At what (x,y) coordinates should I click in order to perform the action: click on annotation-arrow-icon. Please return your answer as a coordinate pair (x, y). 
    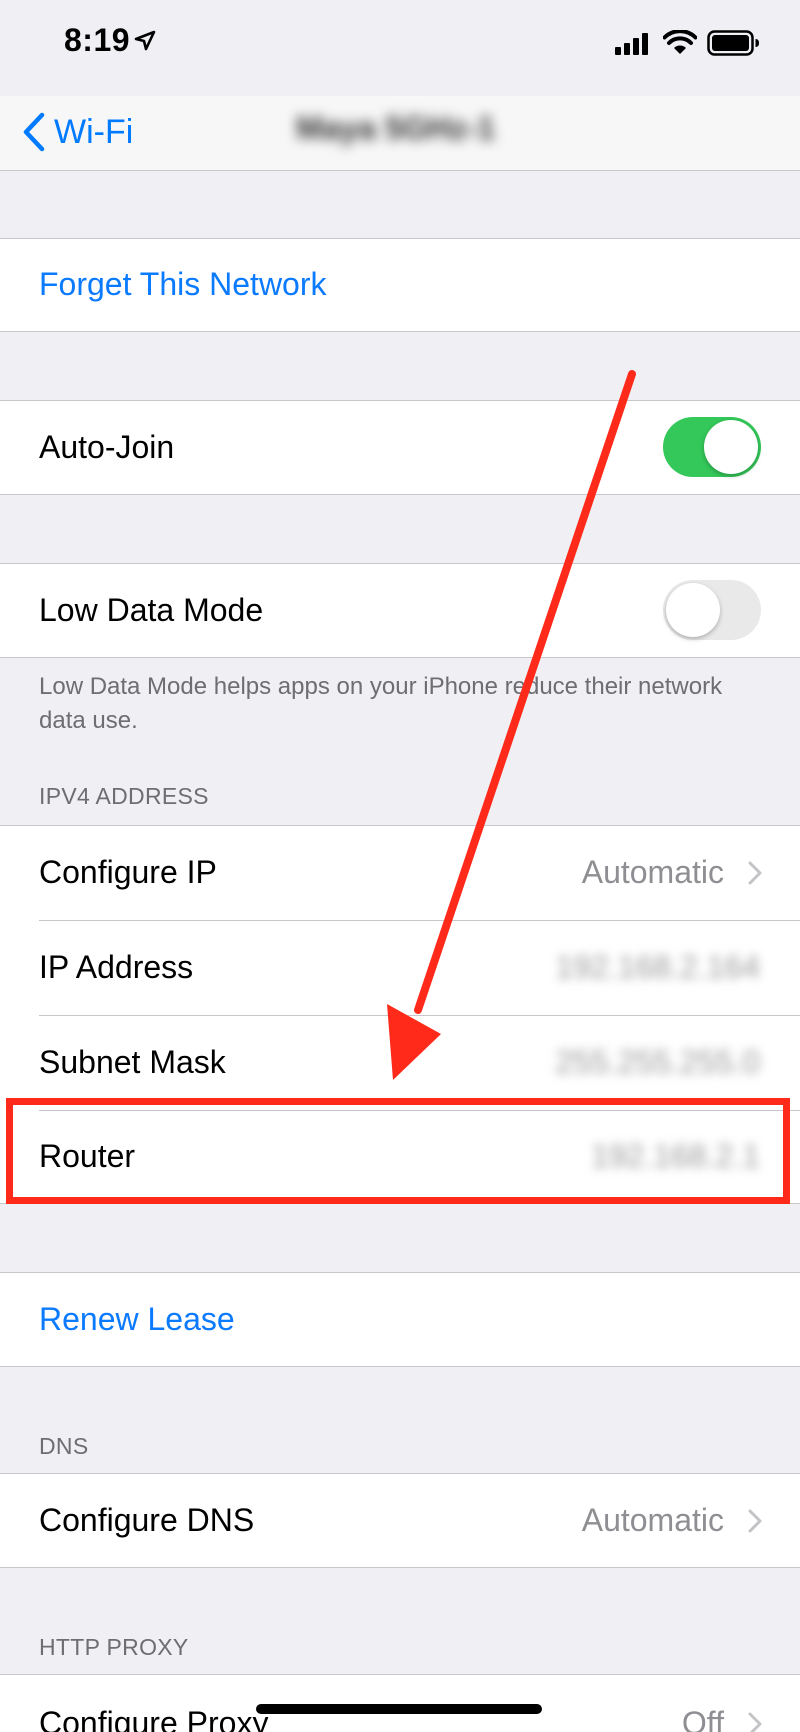
    Looking at the image, I should click on (511, 725).